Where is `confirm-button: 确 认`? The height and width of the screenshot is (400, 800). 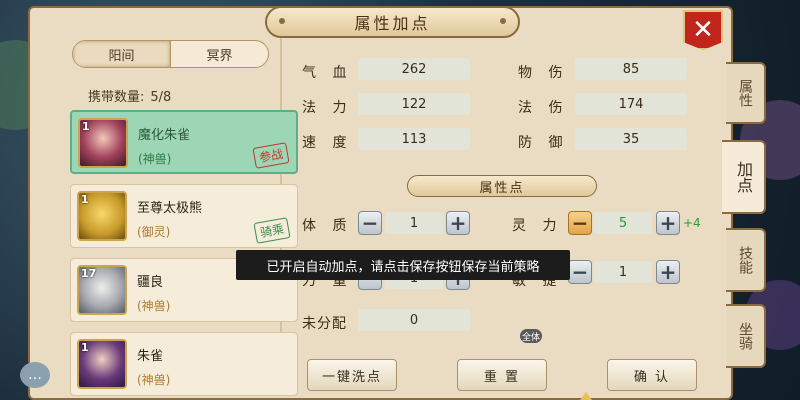 confirm-button: 确 认 is located at coordinates (652, 375).